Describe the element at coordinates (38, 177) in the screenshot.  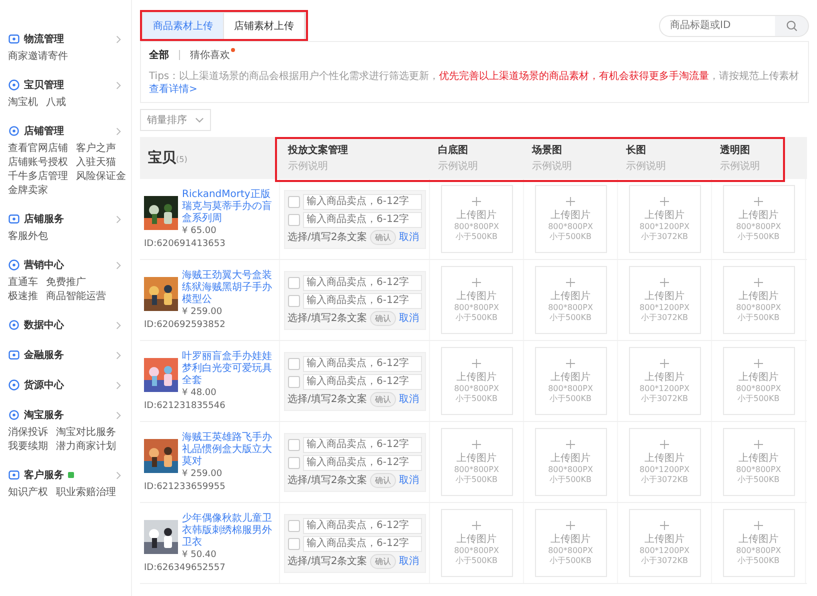
I see `menu-link: 千牛多店管理` at that location.